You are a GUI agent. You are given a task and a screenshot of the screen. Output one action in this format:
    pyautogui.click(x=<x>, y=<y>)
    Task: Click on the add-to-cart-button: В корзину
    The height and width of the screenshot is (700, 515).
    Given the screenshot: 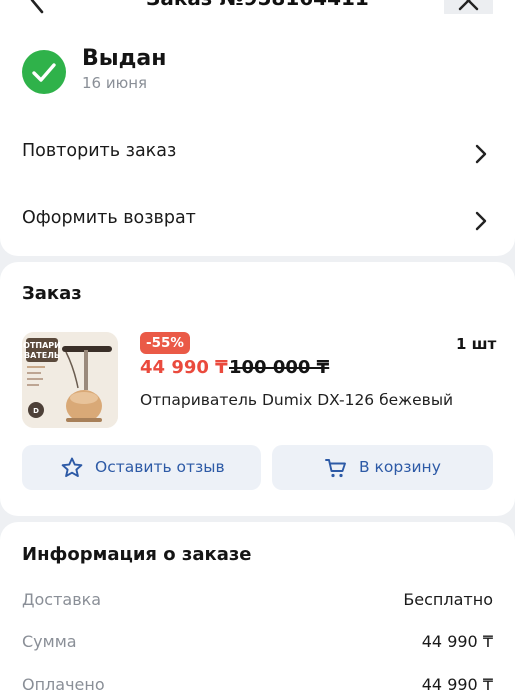 What is the action you would take?
    pyautogui.click(x=382, y=467)
    